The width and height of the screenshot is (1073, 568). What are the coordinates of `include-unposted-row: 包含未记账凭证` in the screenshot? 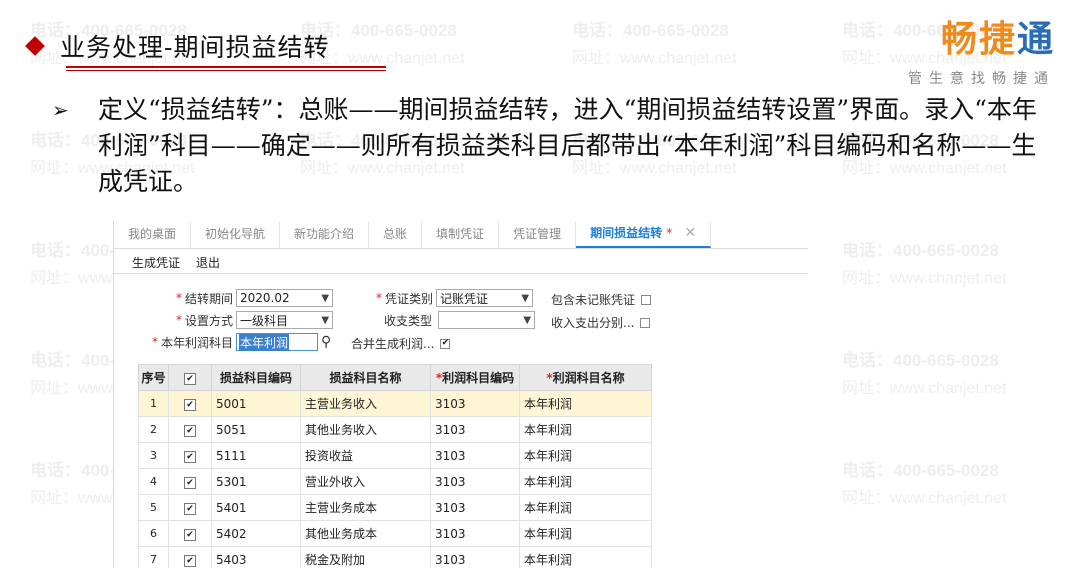 It's located at (601, 299).